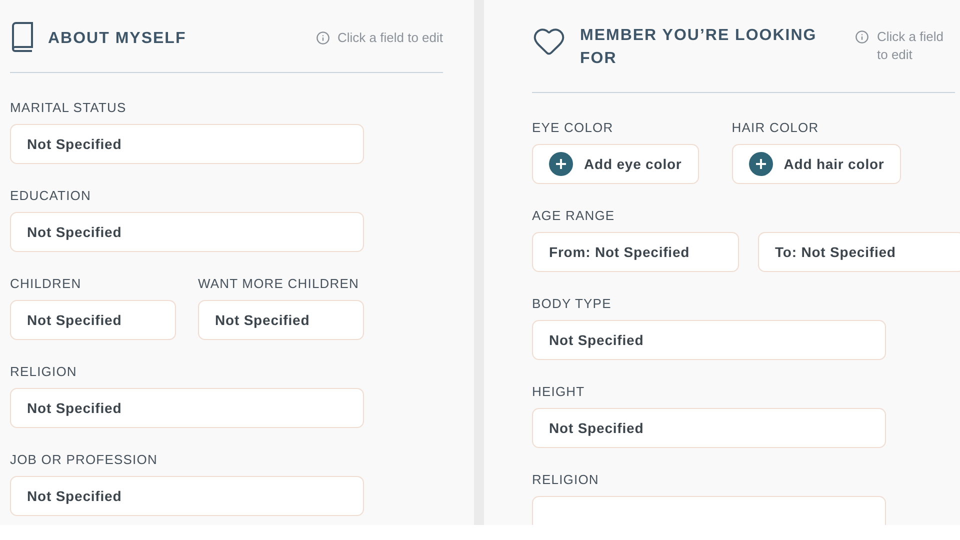  What do you see at coordinates (22, 37) in the screenshot?
I see `book-icon` at bounding box center [22, 37].